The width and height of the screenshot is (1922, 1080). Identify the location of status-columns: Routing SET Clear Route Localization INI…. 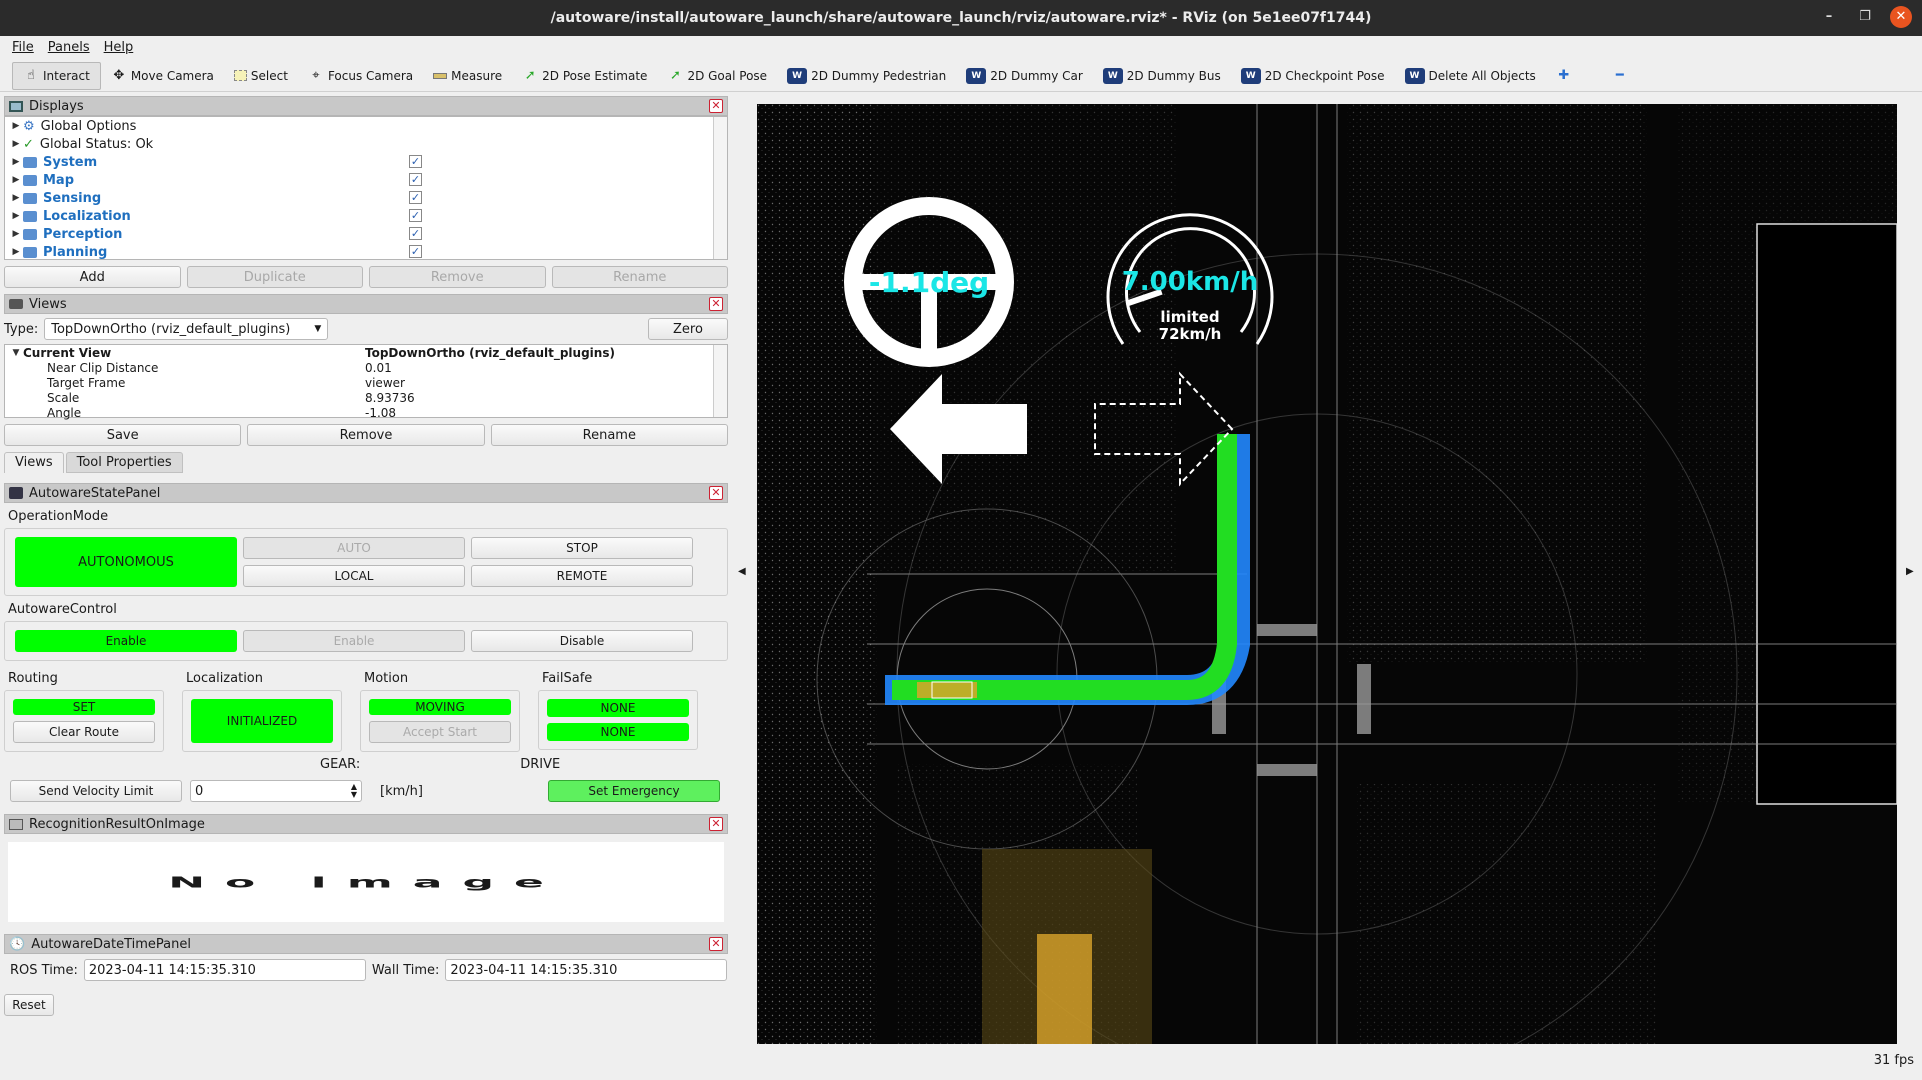
(366, 711).